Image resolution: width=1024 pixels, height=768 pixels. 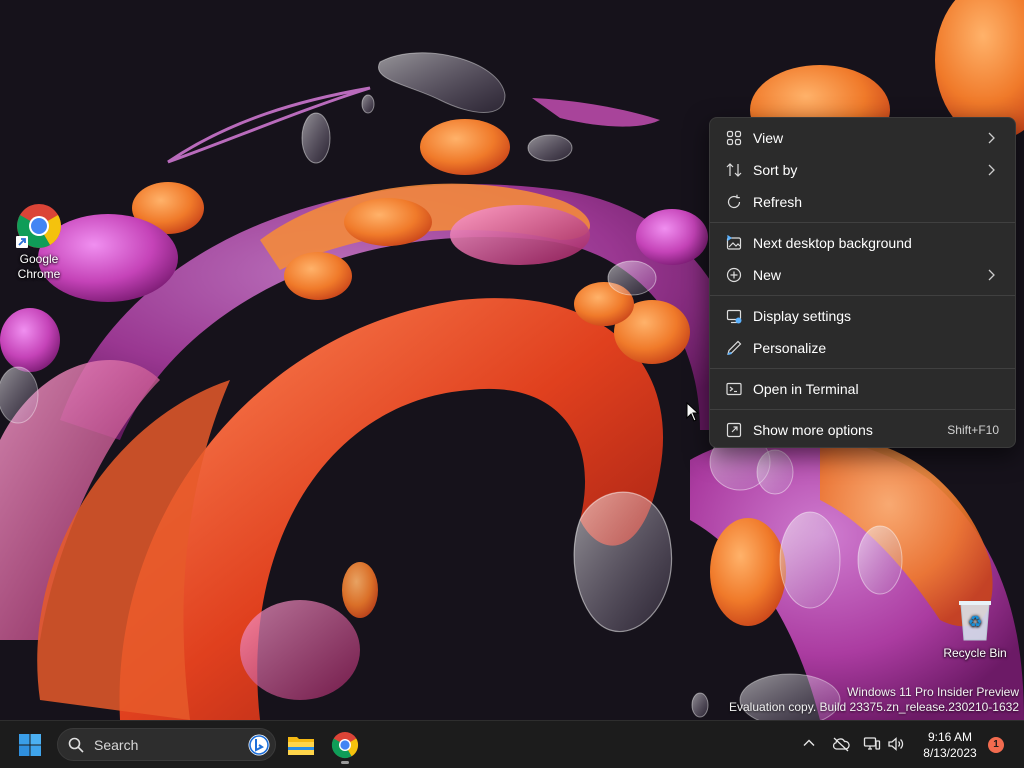 What do you see at coordinates (693, 414) in the screenshot?
I see `mouse-cursor-icon` at bounding box center [693, 414].